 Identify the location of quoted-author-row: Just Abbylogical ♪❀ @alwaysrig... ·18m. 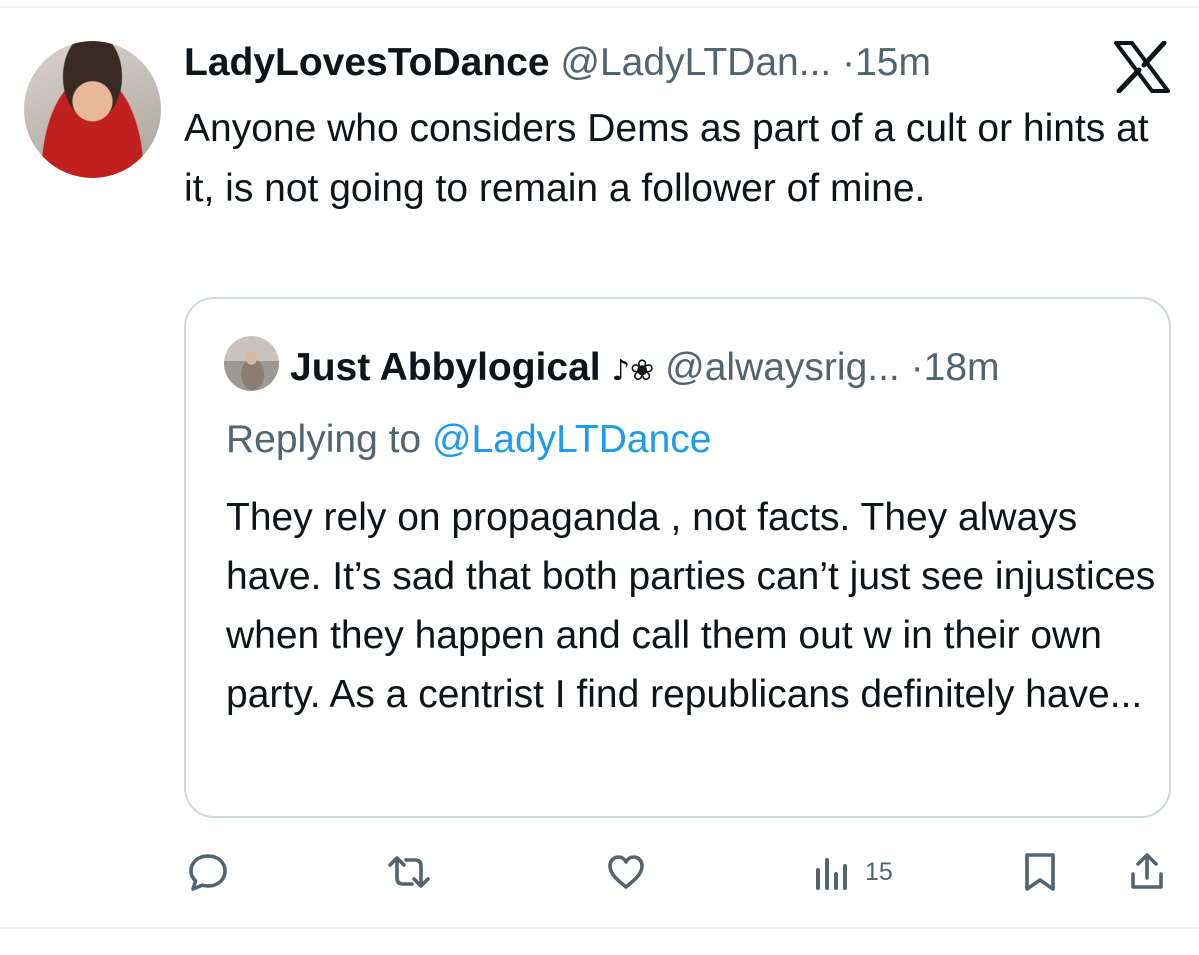
(730, 369).